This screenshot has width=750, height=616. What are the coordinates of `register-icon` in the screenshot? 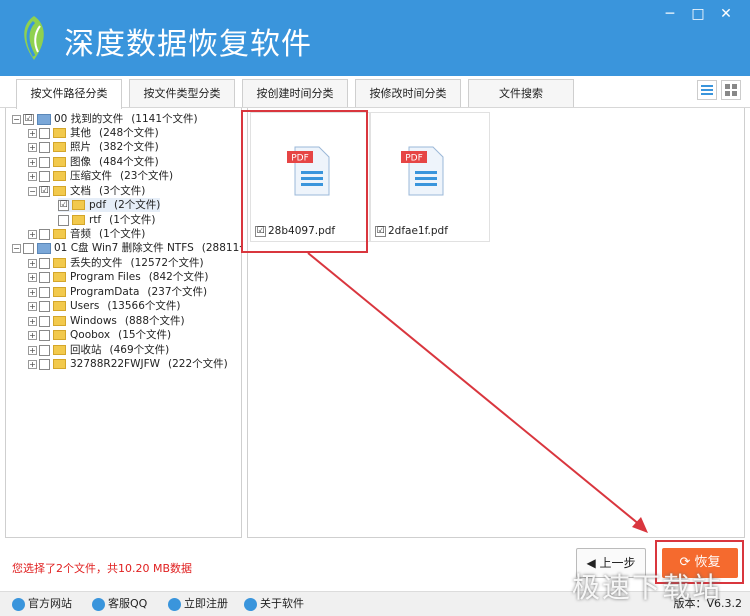 It's located at (174, 604).